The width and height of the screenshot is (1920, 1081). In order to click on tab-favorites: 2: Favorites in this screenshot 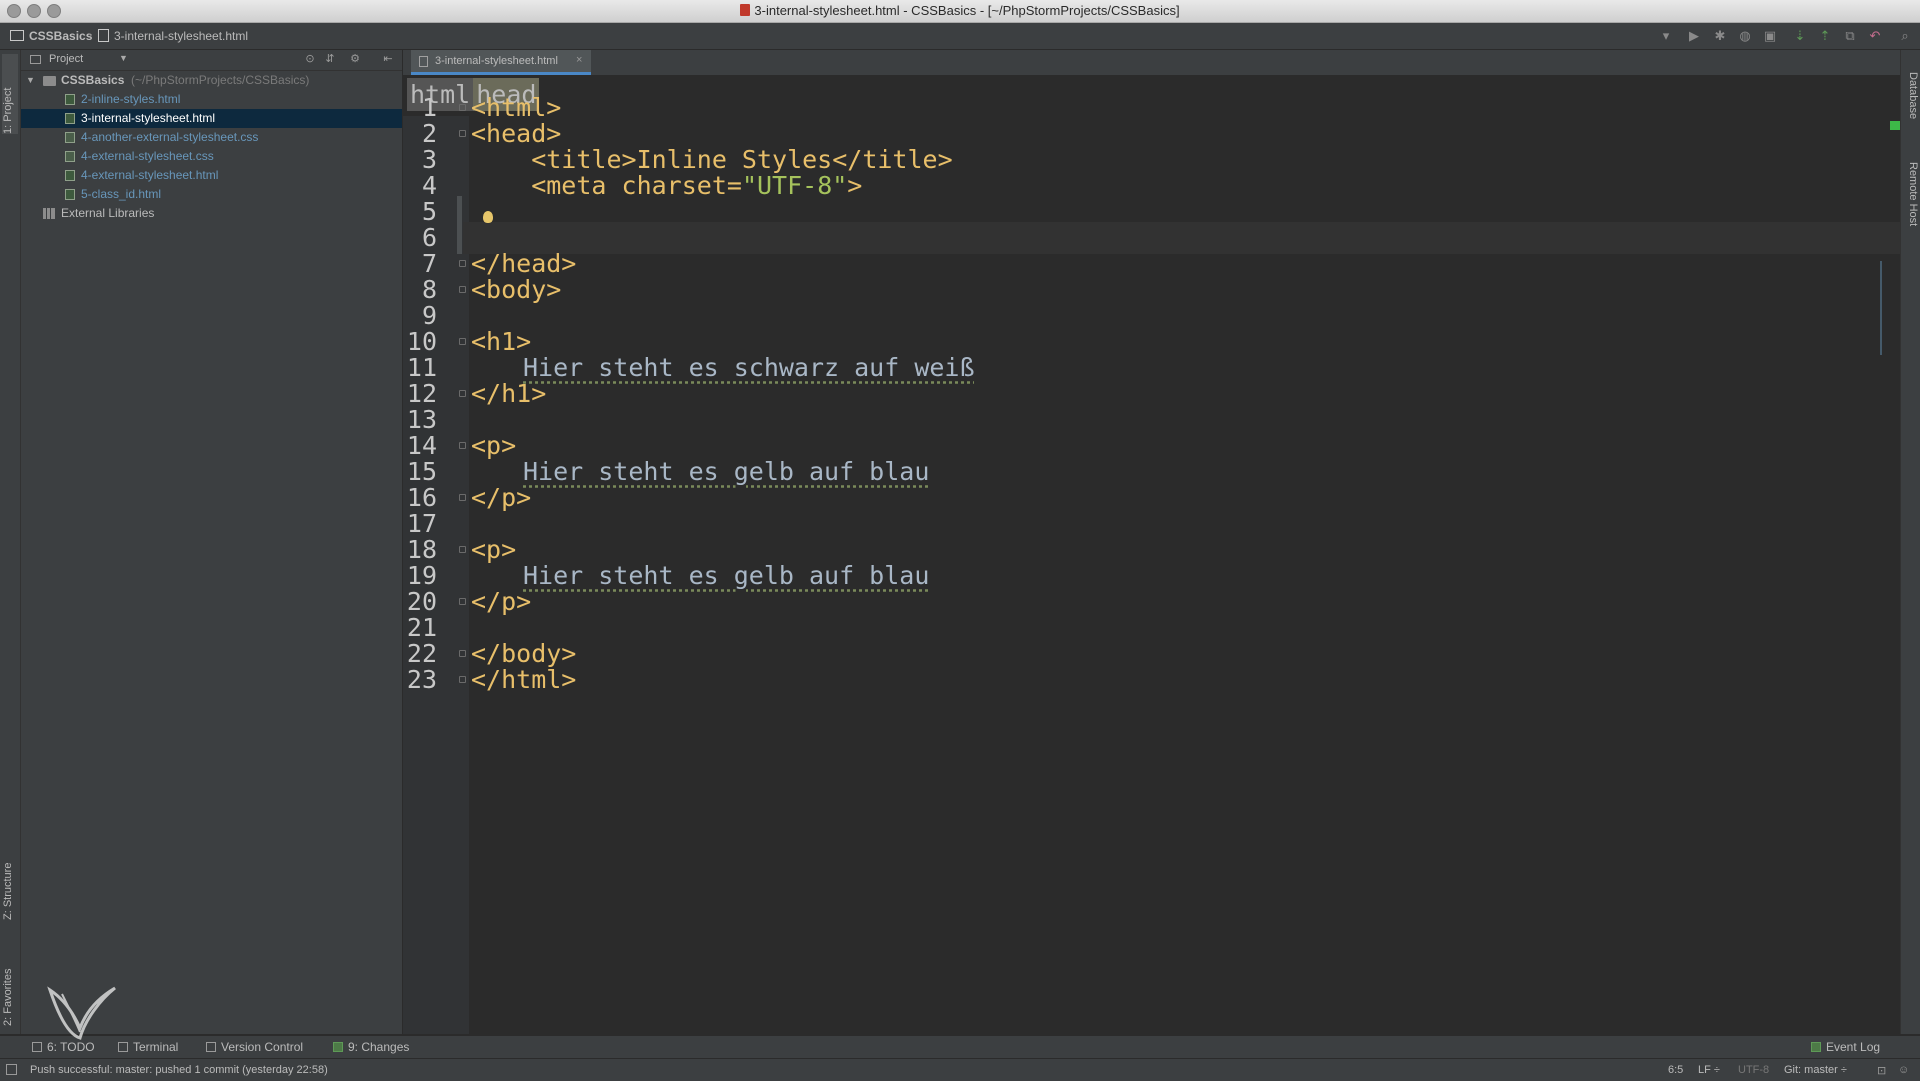, I will do `click(10, 986)`.